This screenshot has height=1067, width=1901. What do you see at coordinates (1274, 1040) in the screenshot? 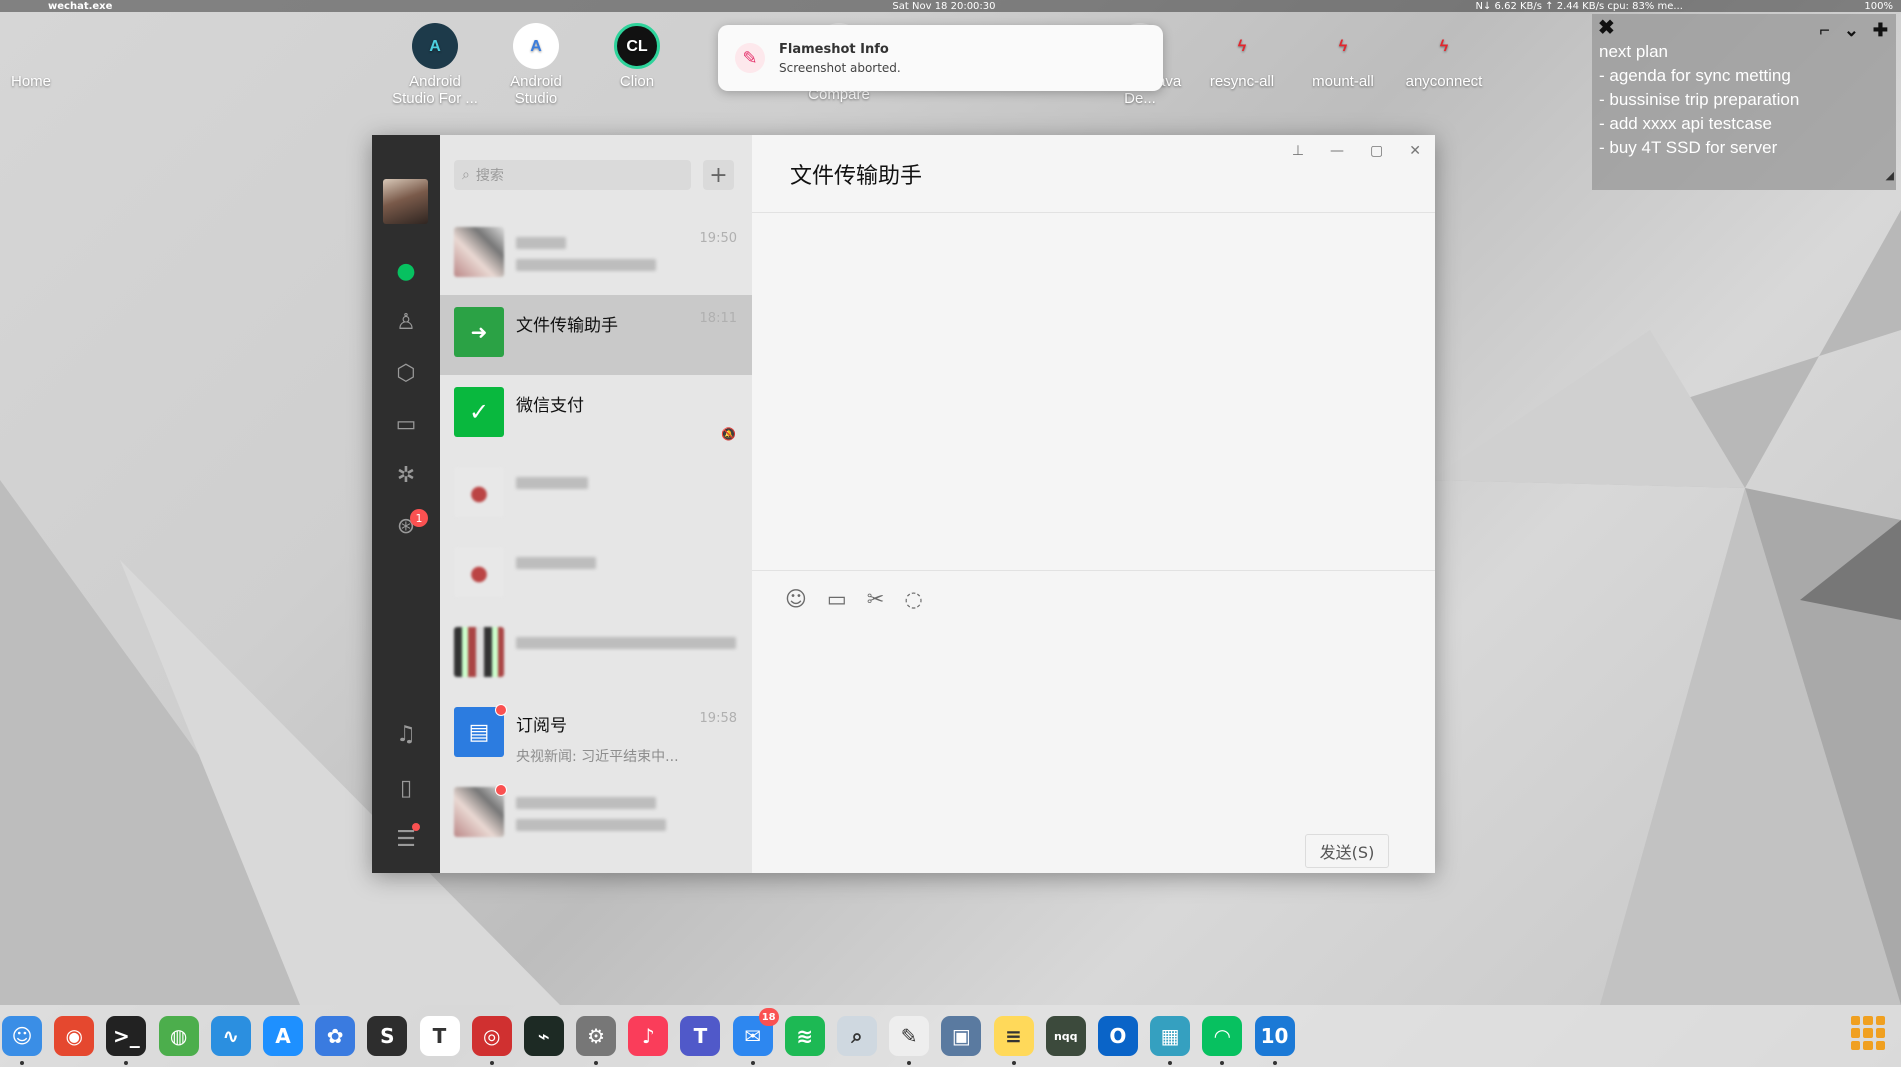
I see `windows-10-icon: 10` at bounding box center [1274, 1040].